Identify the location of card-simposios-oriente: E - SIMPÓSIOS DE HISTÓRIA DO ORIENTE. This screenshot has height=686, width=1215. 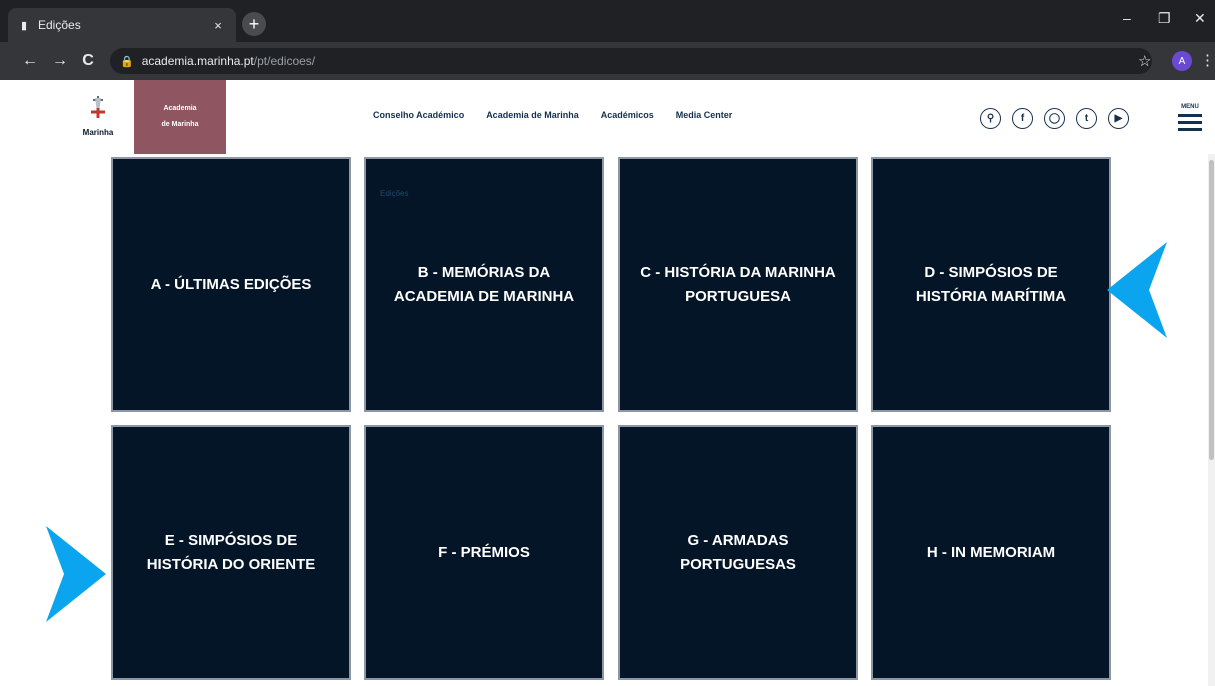
(231, 552).